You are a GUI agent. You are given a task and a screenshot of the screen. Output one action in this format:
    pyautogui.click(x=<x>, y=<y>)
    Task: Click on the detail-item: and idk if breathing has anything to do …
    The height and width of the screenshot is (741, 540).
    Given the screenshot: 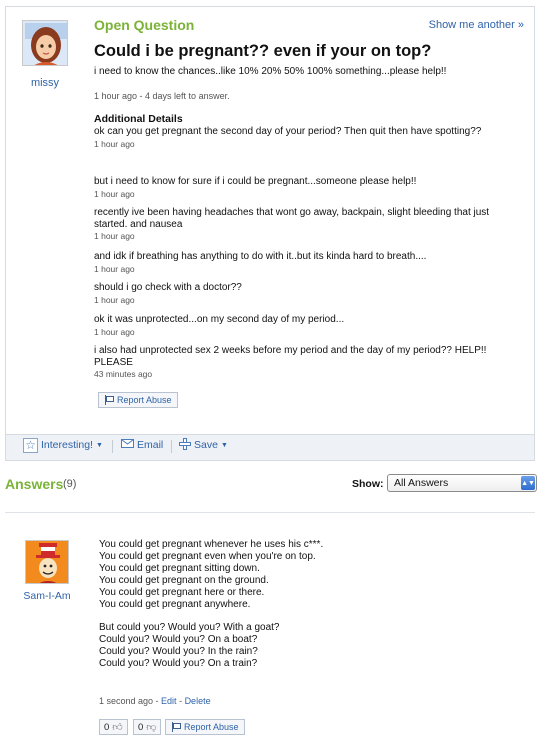 What is the action you would take?
    pyautogui.click(x=306, y=262)
    